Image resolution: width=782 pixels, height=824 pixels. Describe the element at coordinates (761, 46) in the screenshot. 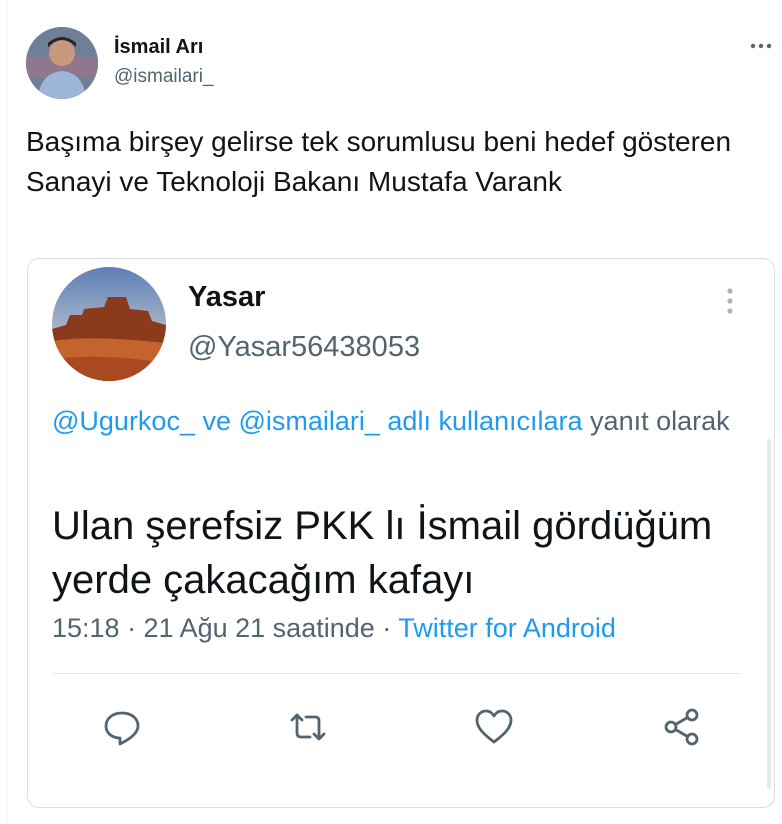

I see `more-options-icon` at that location.